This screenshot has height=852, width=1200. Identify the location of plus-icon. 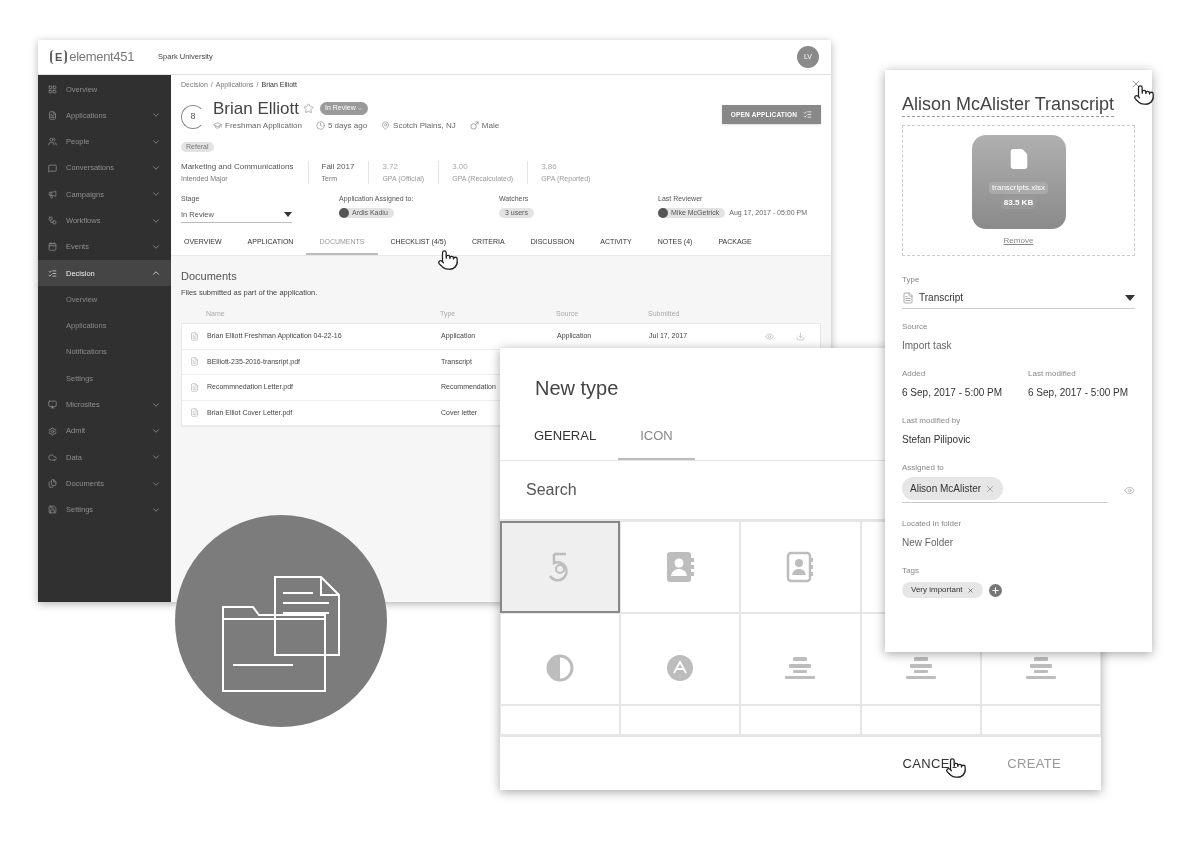
(995, 590).